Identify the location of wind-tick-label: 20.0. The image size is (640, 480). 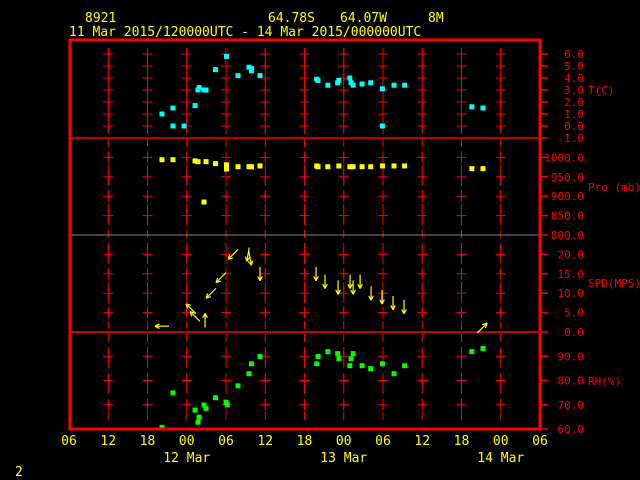
(571, 254).